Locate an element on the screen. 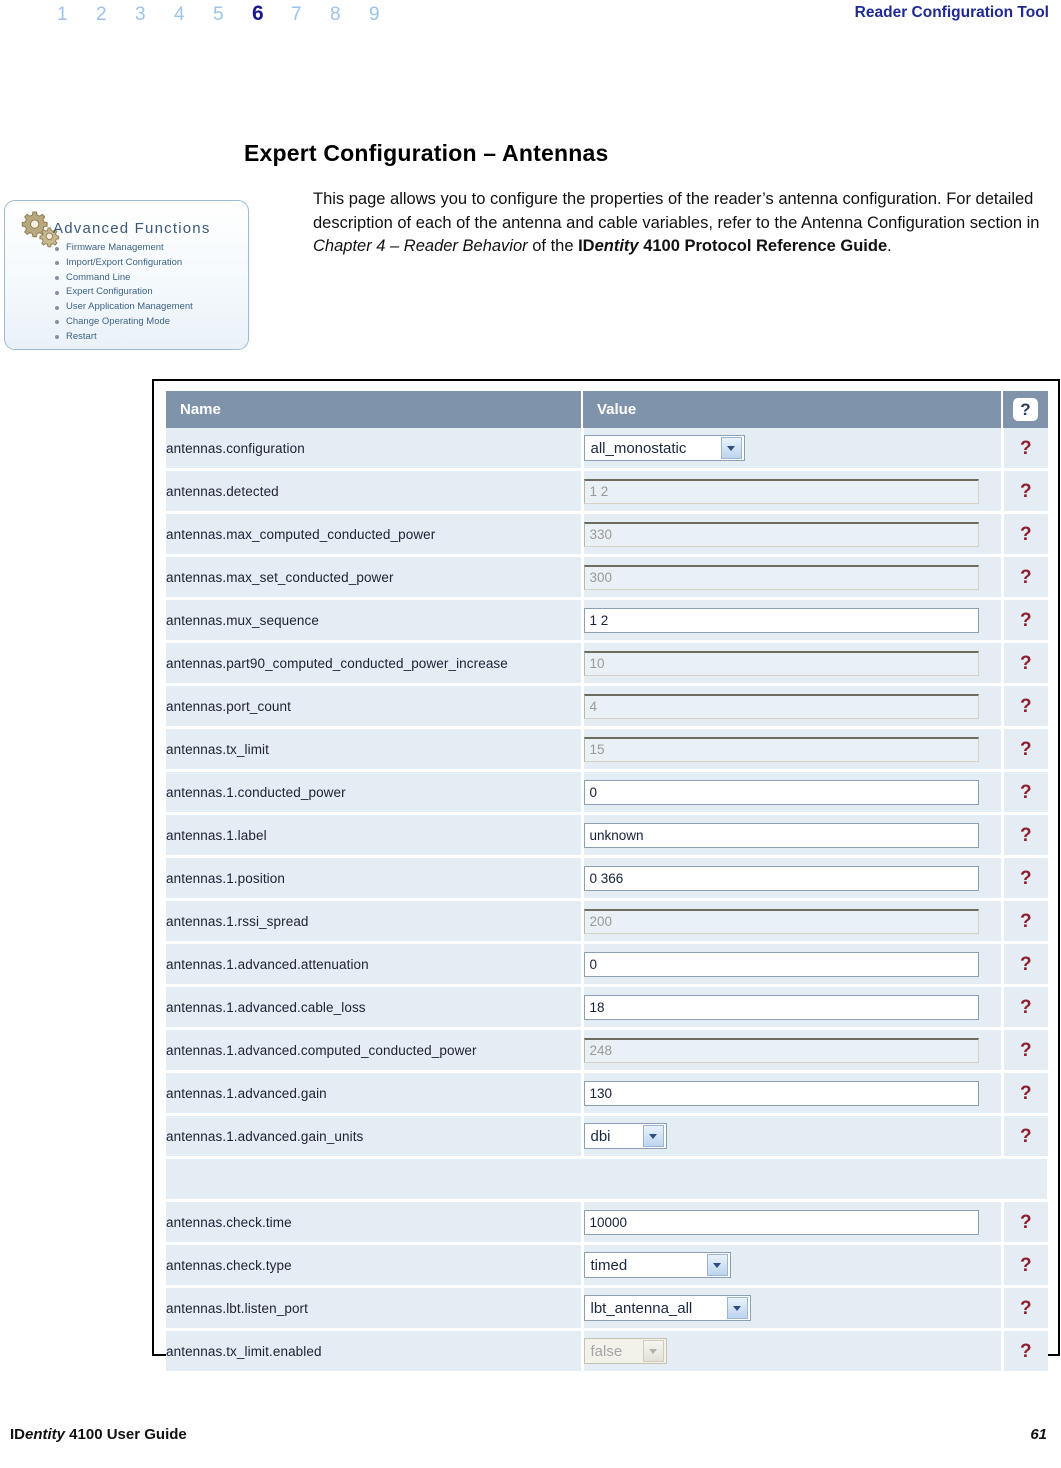 The width and height of the screenshot is (1061, 1468). parameter-value-cell: timed is located at coordinates (793, 1265).